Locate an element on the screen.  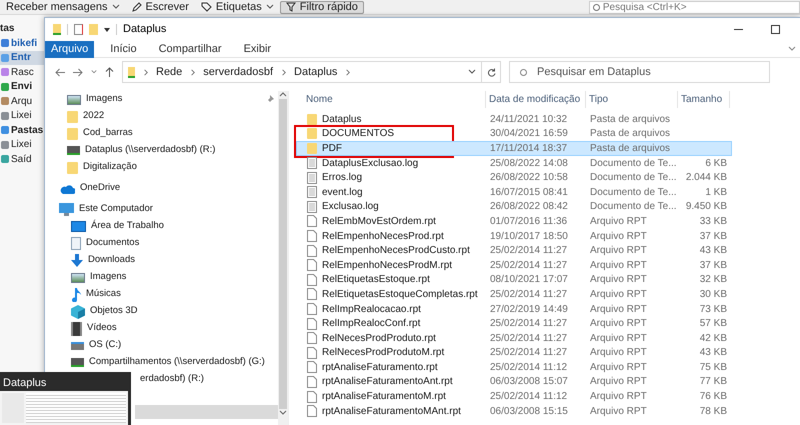
ribbon-tab: Exibir is located at coordinates (258, 49).